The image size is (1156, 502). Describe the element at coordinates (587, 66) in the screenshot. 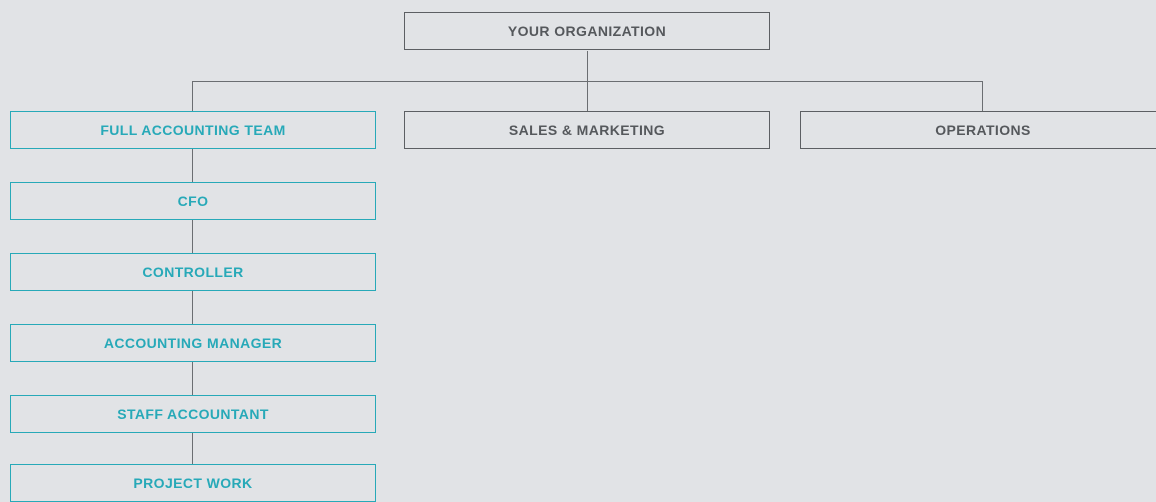

I see `connector-root-down` at that location.